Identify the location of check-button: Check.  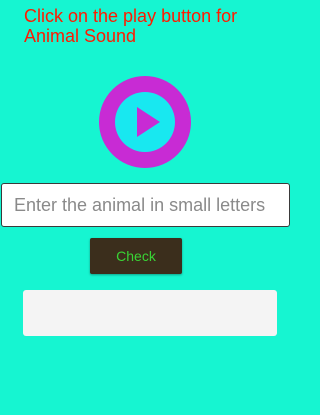
(136, 256).